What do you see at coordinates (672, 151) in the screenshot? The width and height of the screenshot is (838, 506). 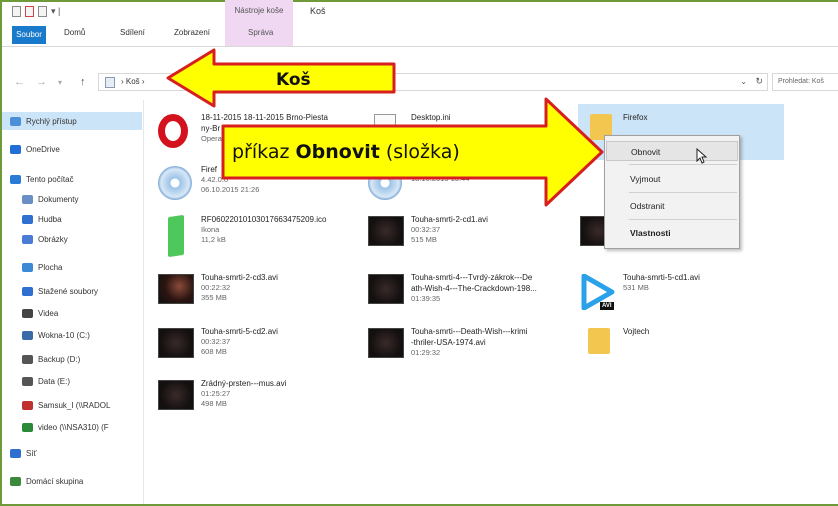 I see `menu-item-restore: Obnovit` at bounding box center [672, 151].